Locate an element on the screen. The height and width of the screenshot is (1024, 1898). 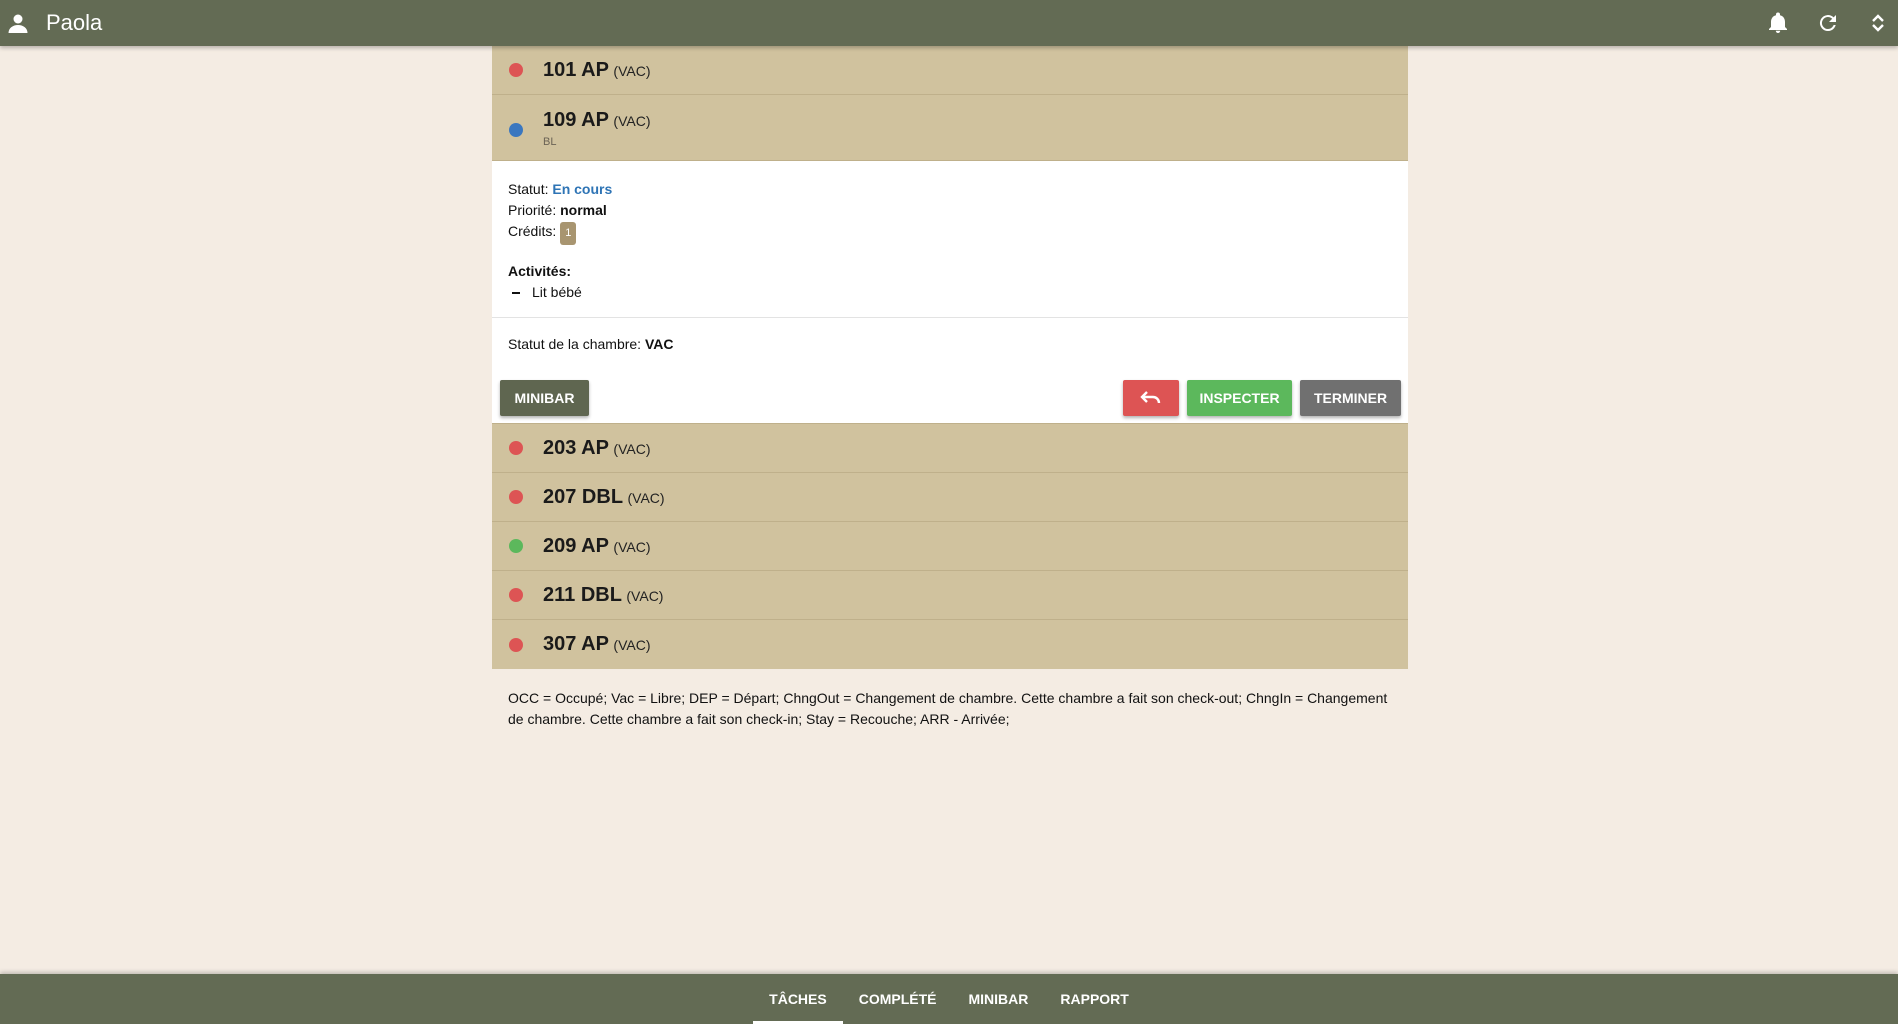
room-number: 211 DBL is located at coordinates (582, 594).